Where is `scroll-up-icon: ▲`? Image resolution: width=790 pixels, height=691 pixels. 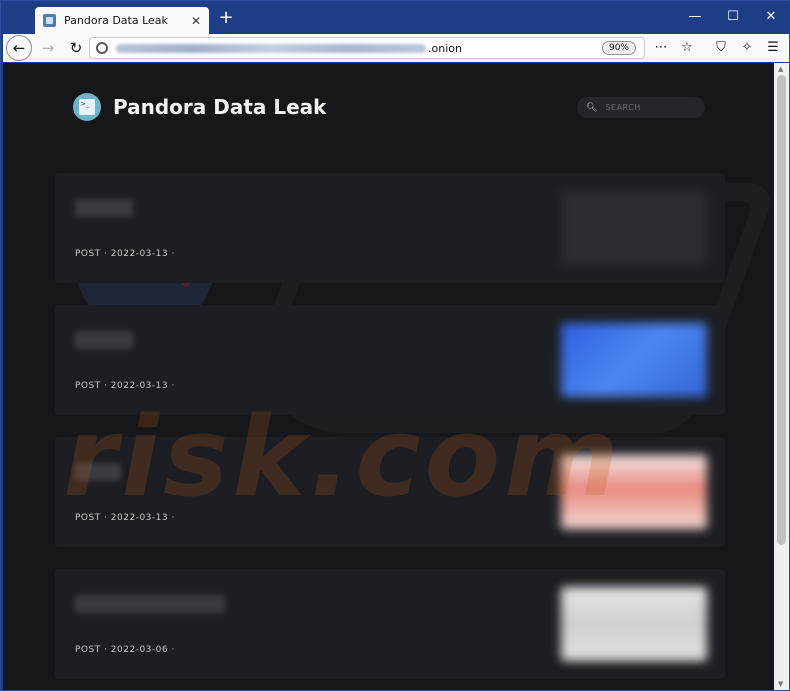 scroll-up-icon: ▲ is located at coordinates (780, 69).